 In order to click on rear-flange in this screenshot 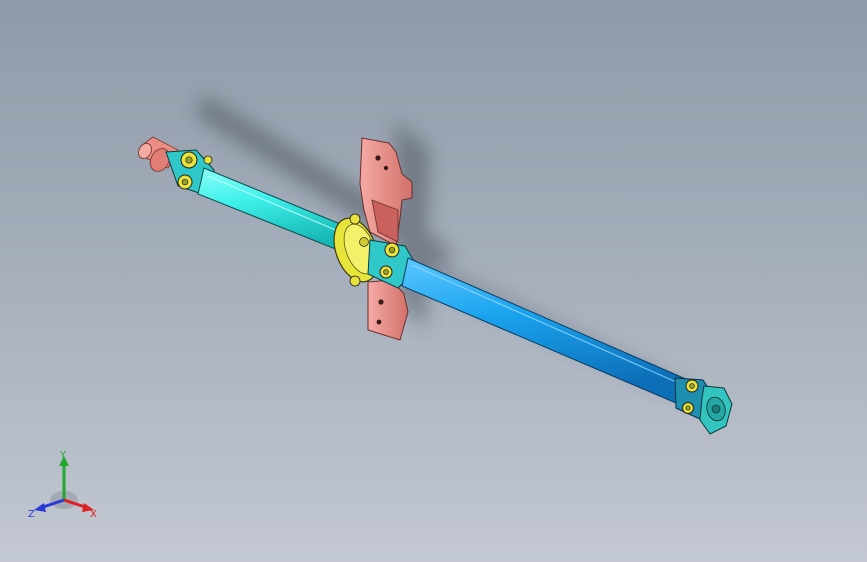, I will do `click(716, 410)`.